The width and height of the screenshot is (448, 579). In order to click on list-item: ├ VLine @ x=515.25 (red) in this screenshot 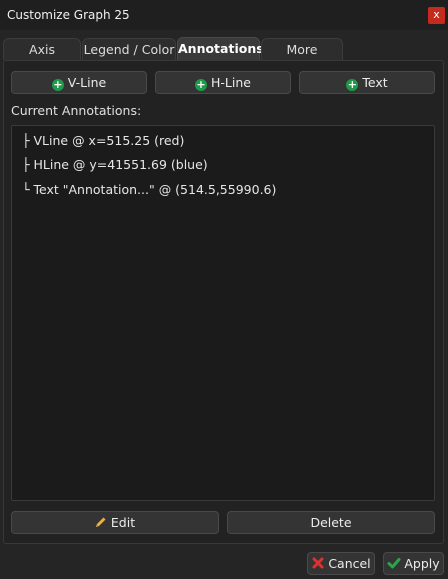, I will do `click(103, 140)`.